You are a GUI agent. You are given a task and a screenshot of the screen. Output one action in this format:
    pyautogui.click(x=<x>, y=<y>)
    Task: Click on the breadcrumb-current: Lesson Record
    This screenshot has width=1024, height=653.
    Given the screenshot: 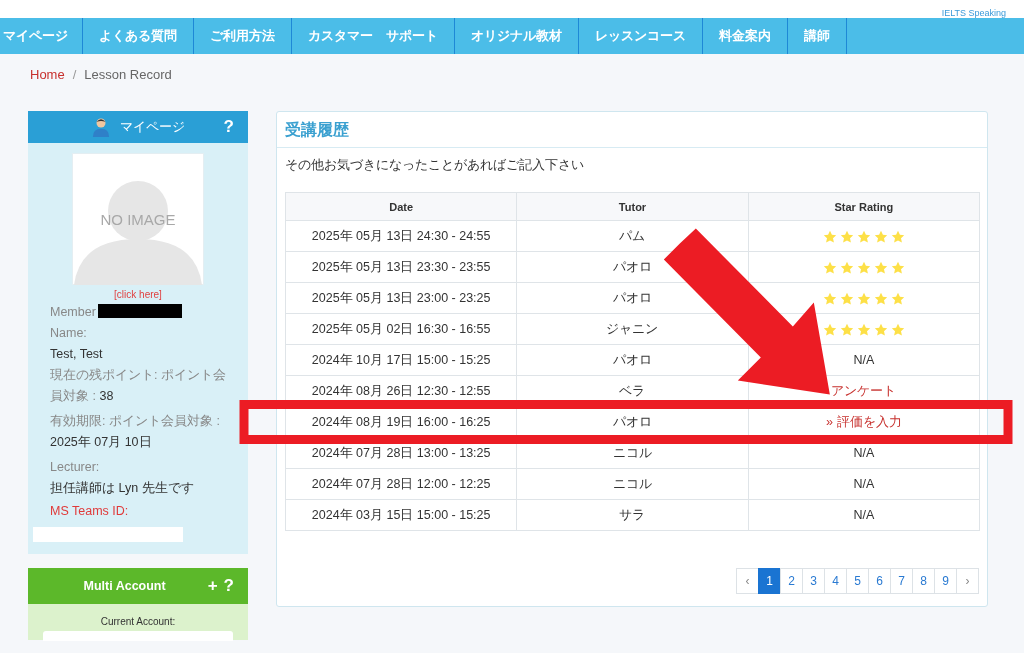 What is the action you would take?
    pyautogui.click(x=128, y=74)
    